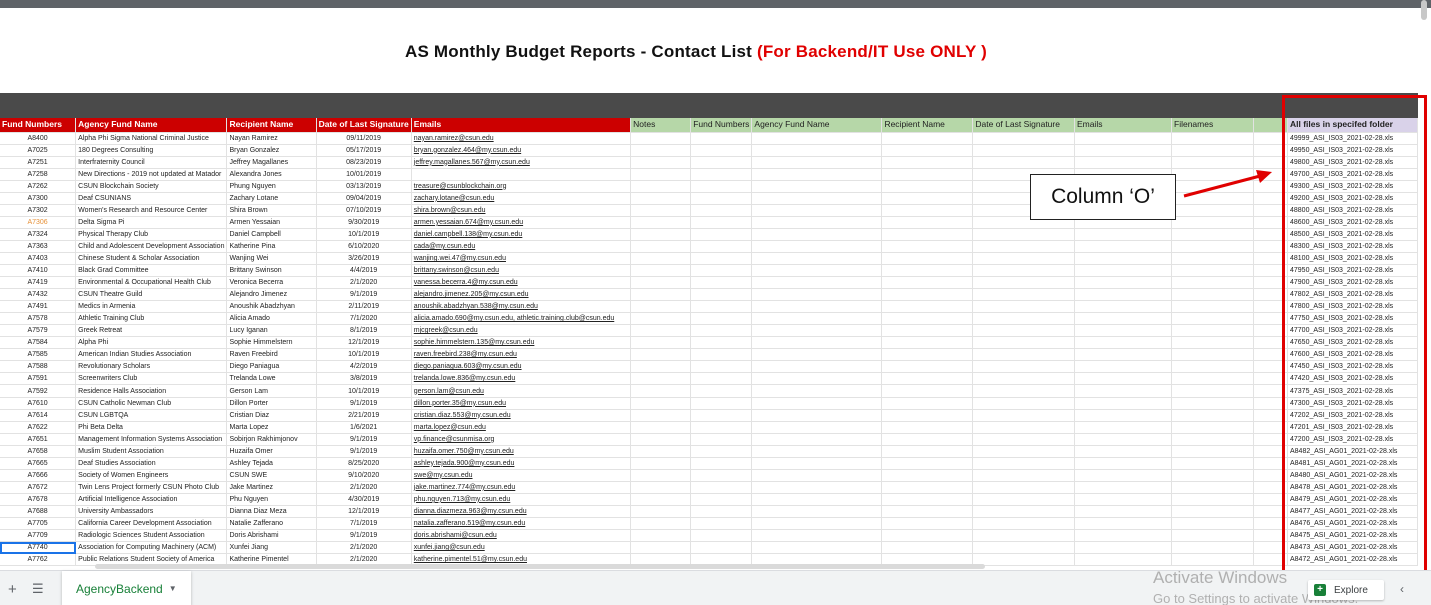  Describe the element at coordinates (364, 451) in the screenshot. I see `date-cell: 9/1/2019` at that location.